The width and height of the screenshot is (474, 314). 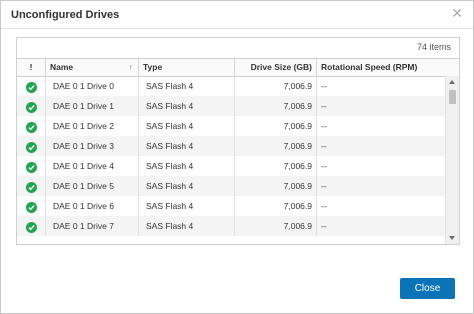 What do you see at coordinates (276, 67) in the screenshot?
I see `column-header-size: Drive Size (GB)` at bounding box center [276, 67].